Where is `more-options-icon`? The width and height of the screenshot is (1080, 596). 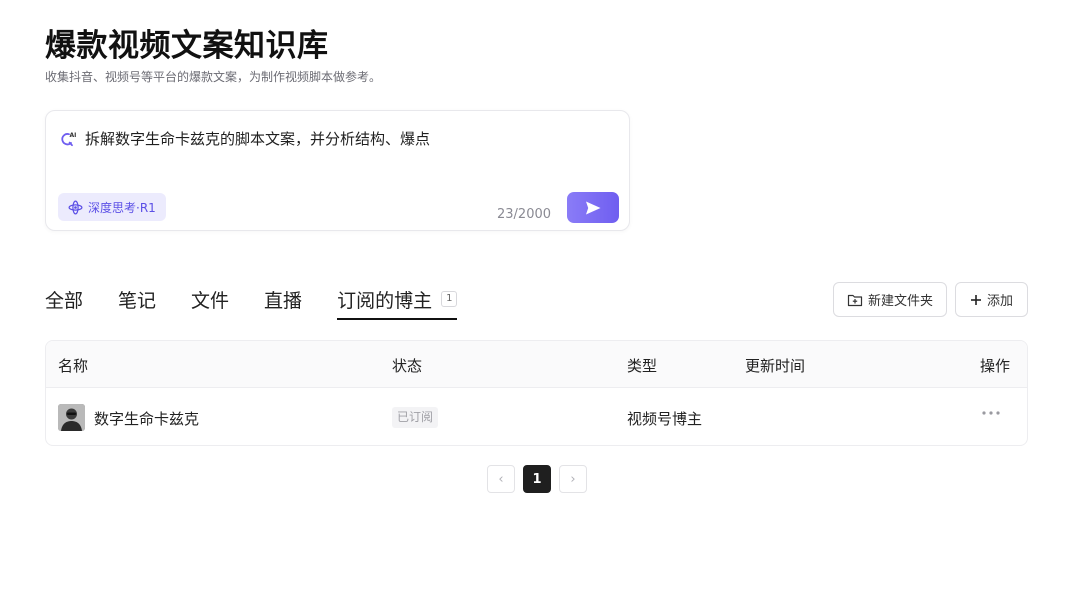
more-options-icon is located at coordinates (991, 413).